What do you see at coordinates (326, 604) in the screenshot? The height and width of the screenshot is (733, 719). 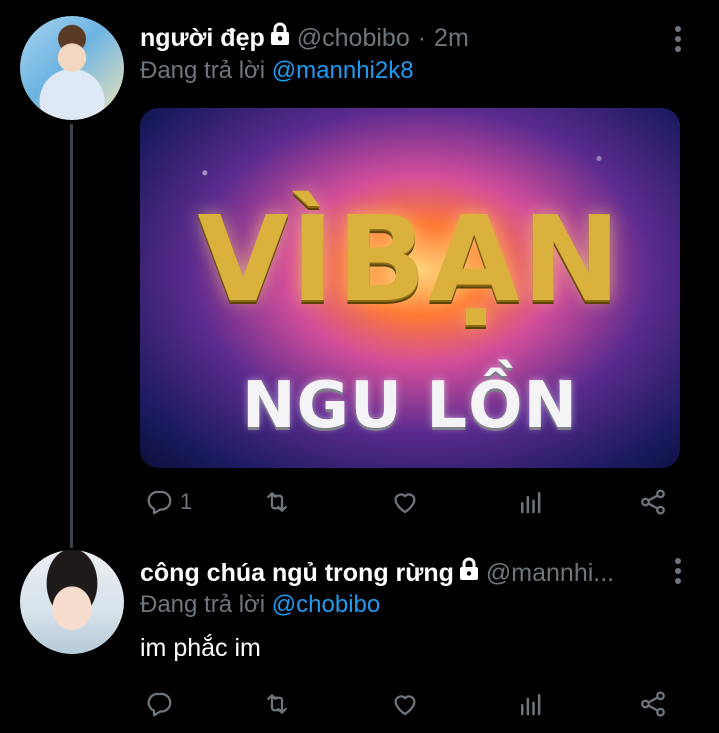 I see `reply-mention-link: @chobibo` at bounding box center [326, 604].